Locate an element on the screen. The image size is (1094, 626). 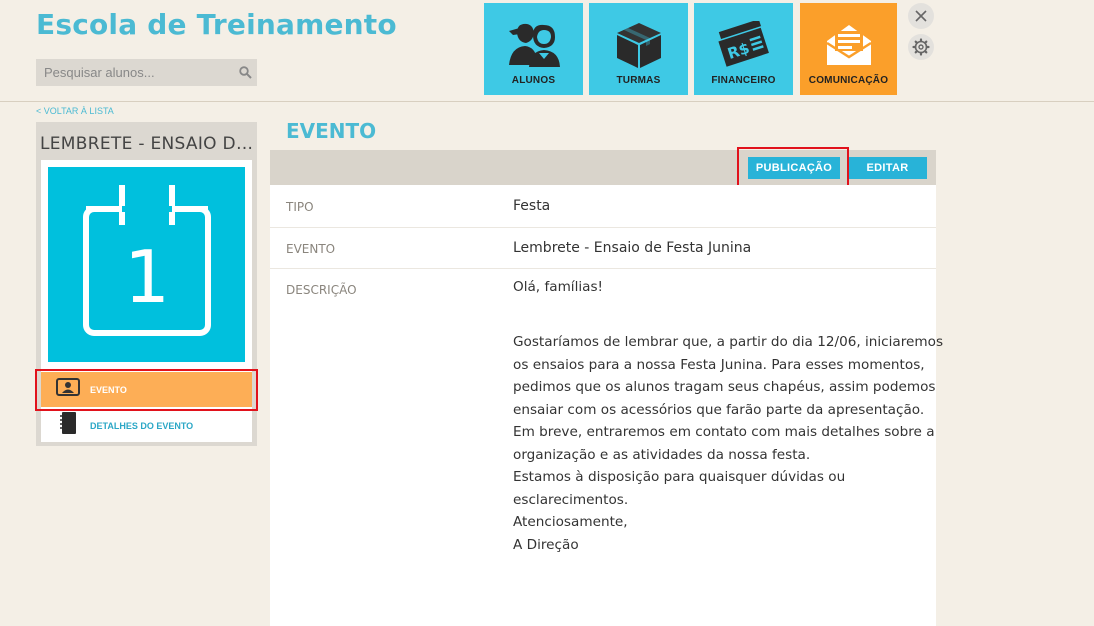
field-row-evento: EVENTO Lembrete - Ensaio de Festa Junina is located at coordinates (603, 248).